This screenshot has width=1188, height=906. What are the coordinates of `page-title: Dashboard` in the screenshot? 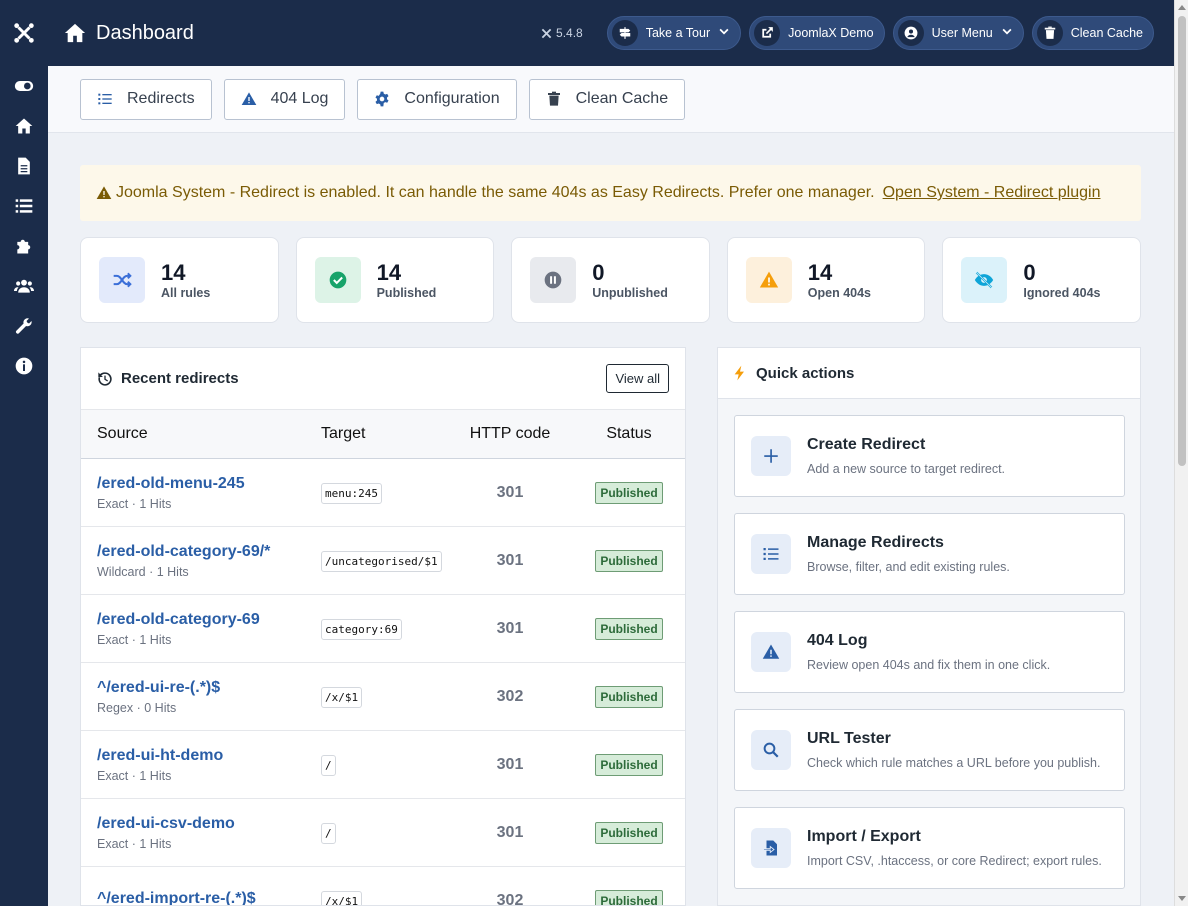 It's located at (129, 33).